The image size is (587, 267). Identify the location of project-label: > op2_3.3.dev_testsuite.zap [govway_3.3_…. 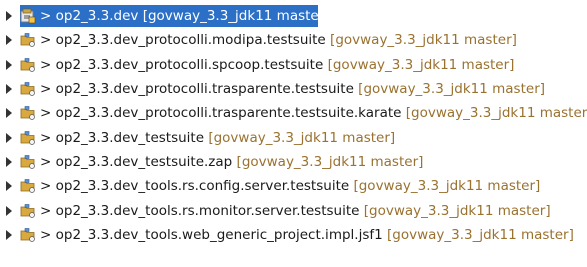
(231, 162).